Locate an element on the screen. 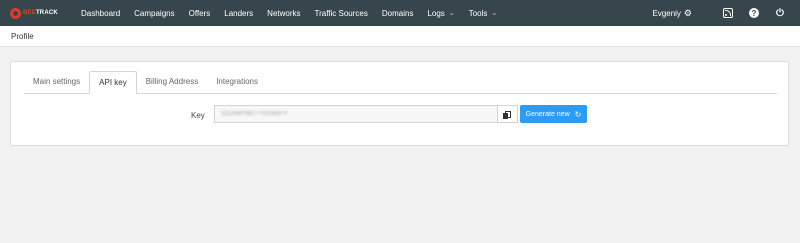 The image size is (800, 243). nav-landers: Landers is located at coordinates (238, 13).